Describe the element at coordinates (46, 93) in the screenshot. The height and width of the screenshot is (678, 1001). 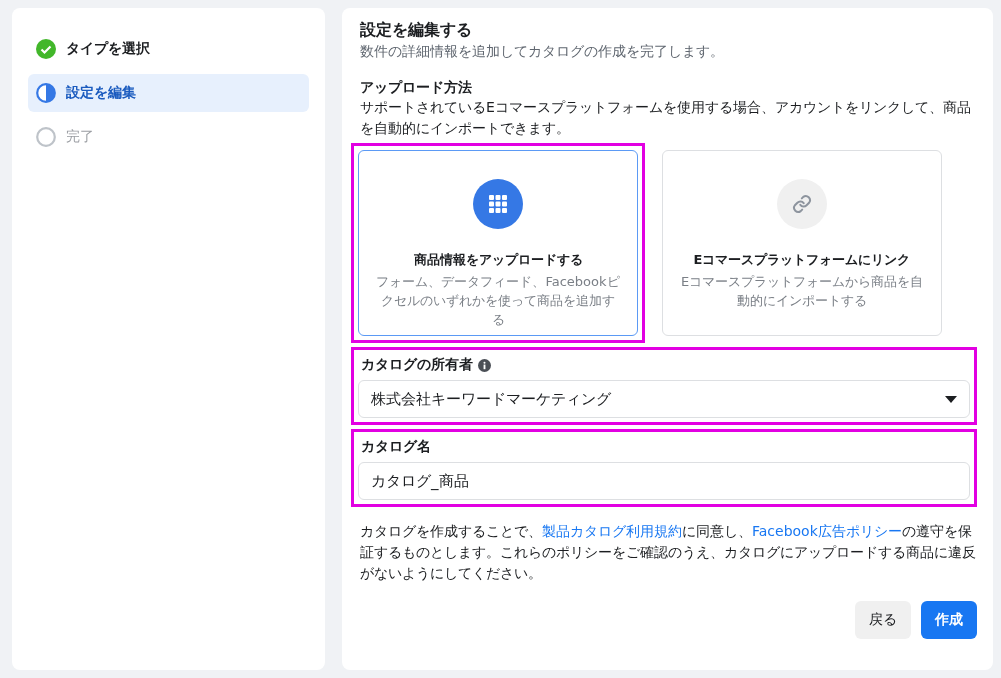
I see `half-circle-icon` at that location.